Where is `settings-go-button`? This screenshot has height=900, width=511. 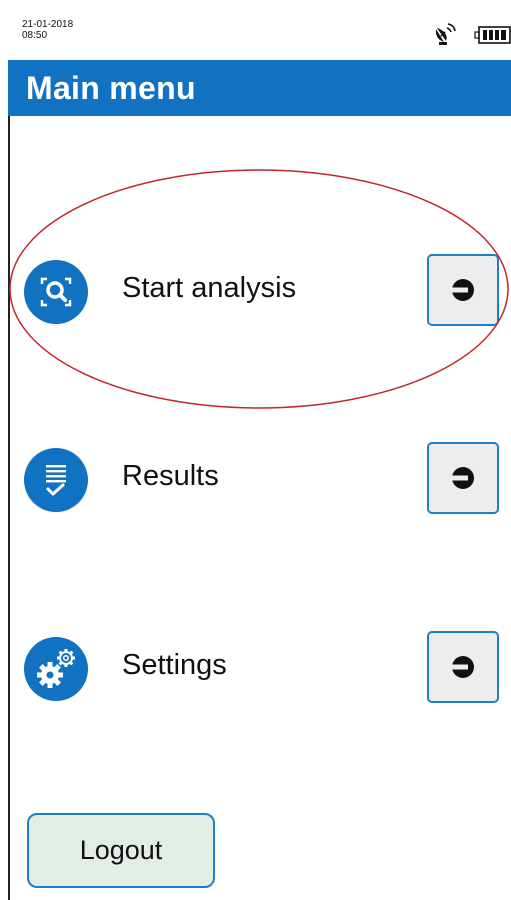 settings-go-button is located at coordinates (463, 667).